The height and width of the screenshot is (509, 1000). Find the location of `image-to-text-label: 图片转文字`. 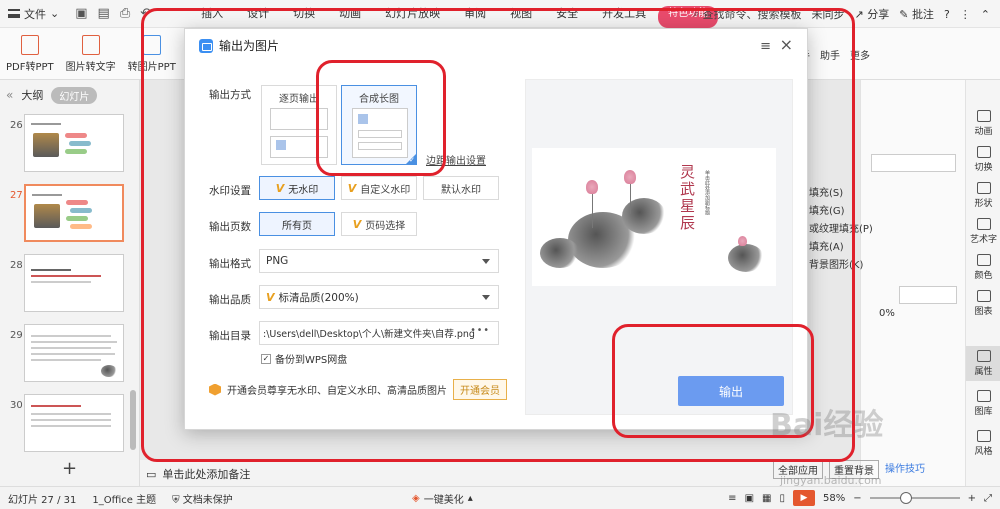

image-to-text-label: 图片转文字 is located at coordinates (90, 67).